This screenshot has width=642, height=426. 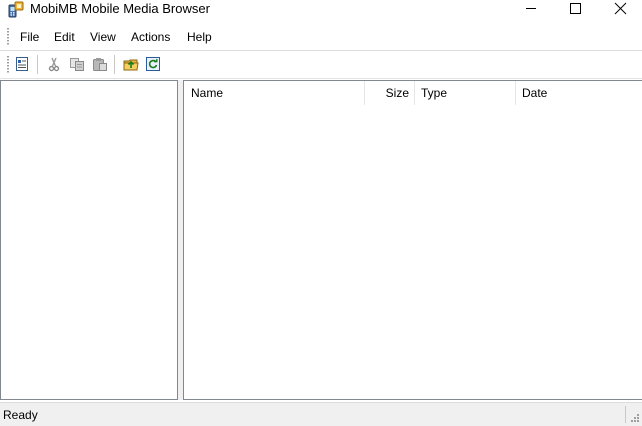 I want to click on minimize-icon, so click(x=531, y=8).